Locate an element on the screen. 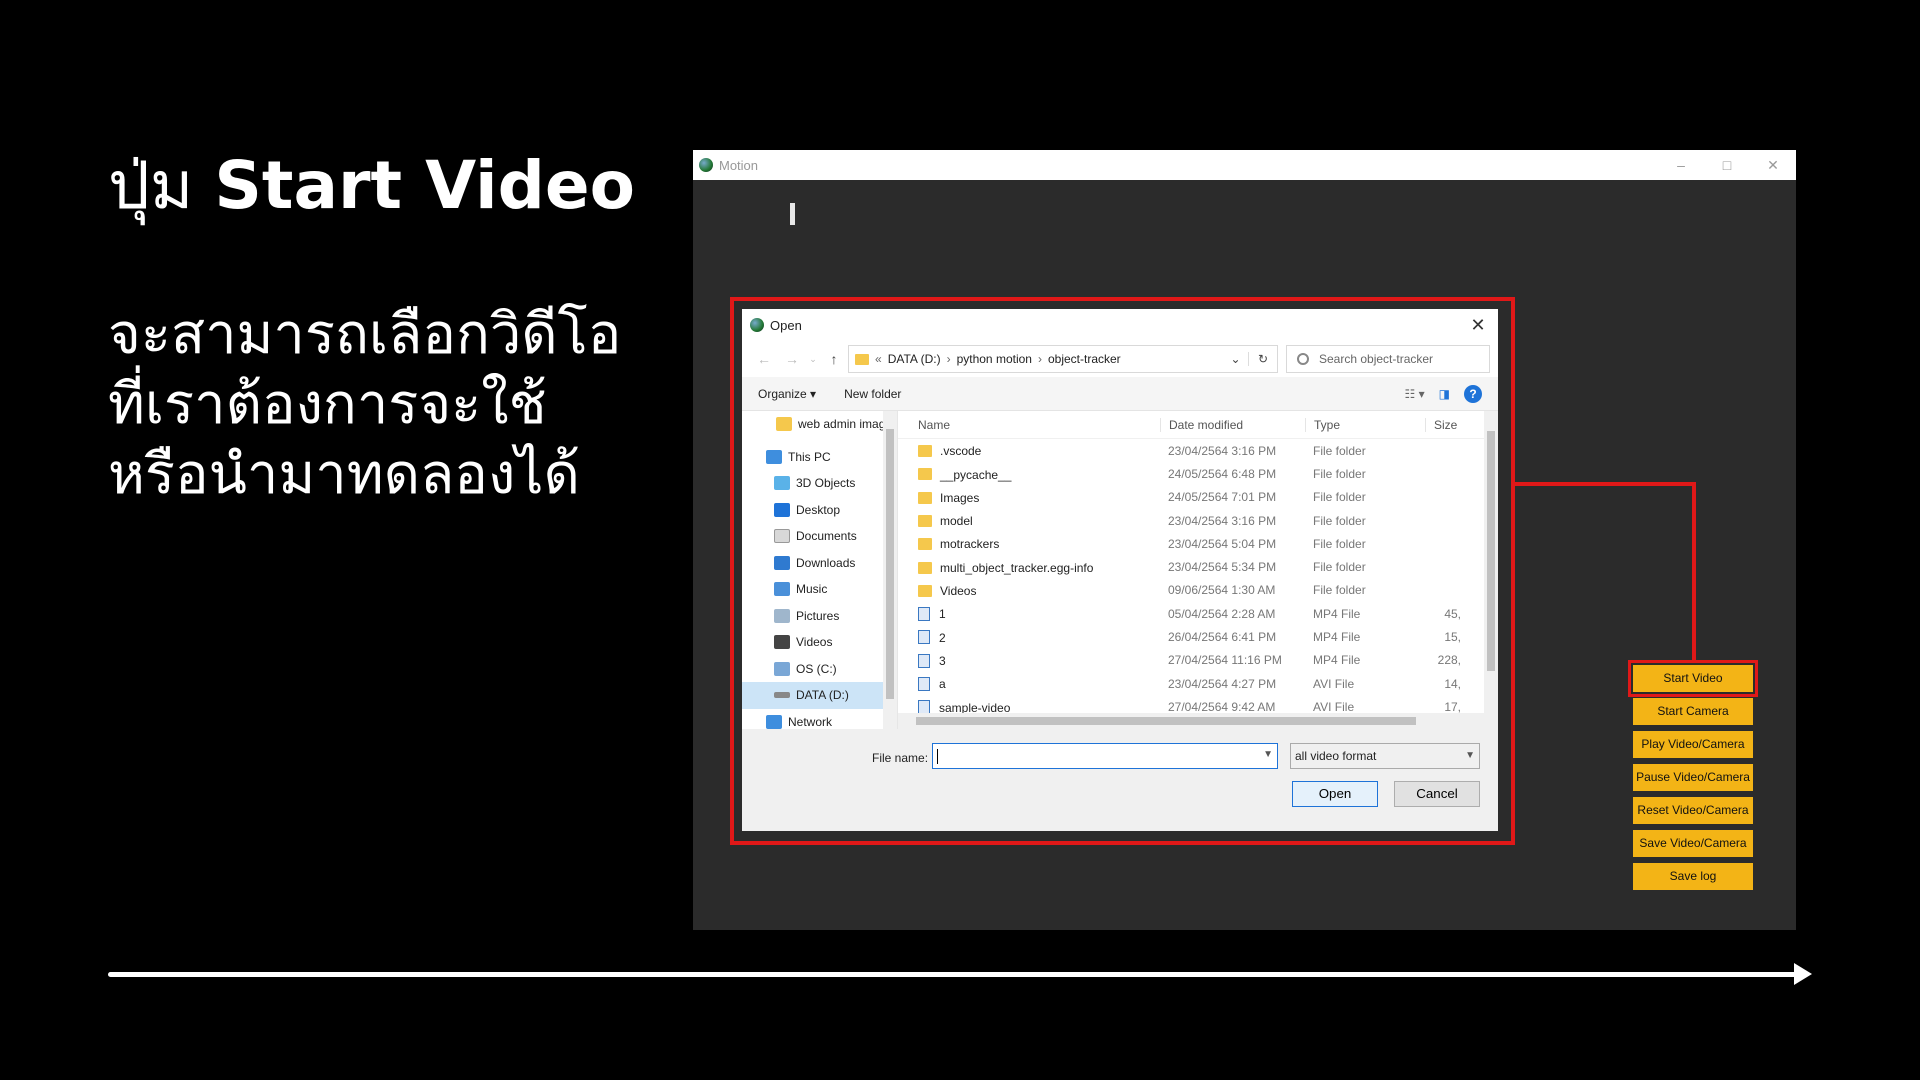  file-list-horizontal-scrollbar is located at coordinates (1191, 721).